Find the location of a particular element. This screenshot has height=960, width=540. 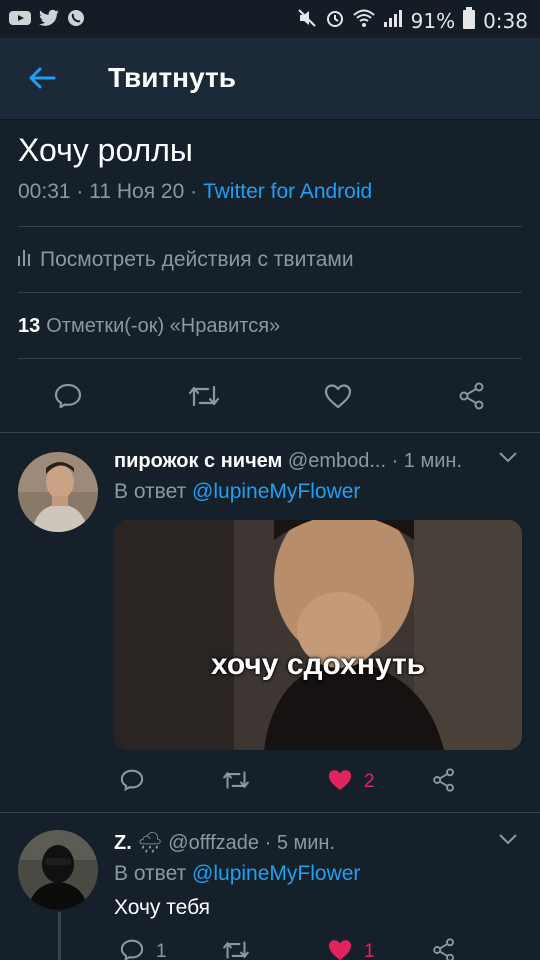

reply-header: Z. 🌧 @offfzade · 5 мин. is located at coordinates (224, 842).